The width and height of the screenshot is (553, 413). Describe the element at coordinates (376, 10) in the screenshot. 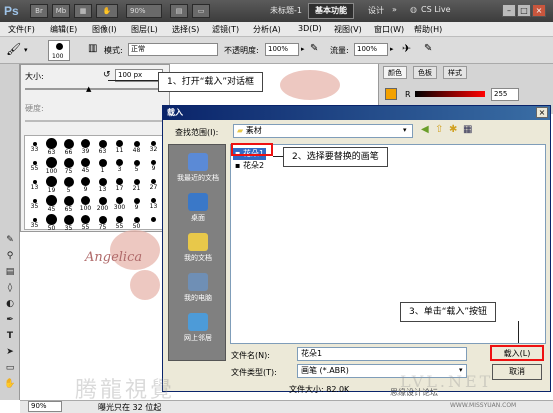

I see `workspace-design: 设计` at that location.